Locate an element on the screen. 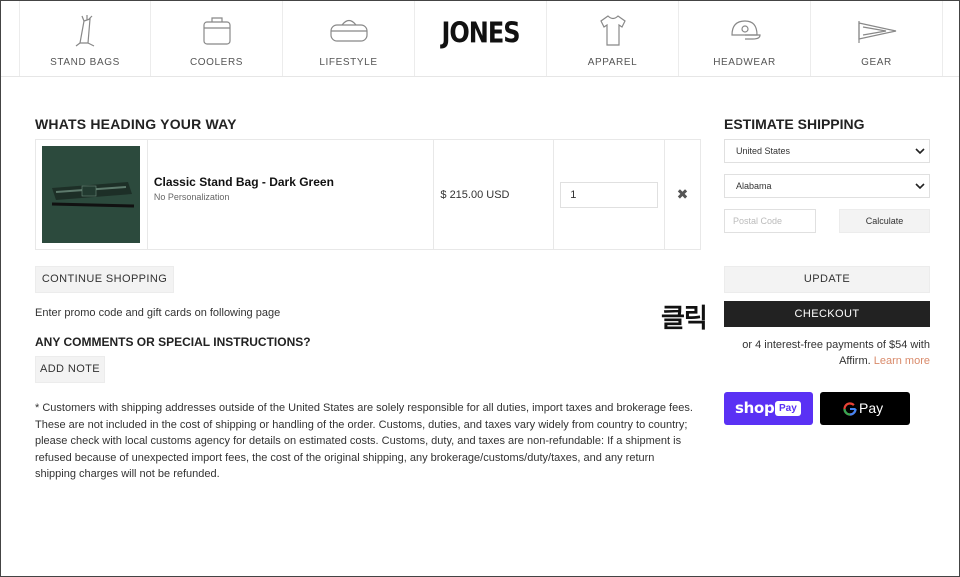 This screenshot has height=577, width=960. pennant-icon is located at coordinates (876, 32).